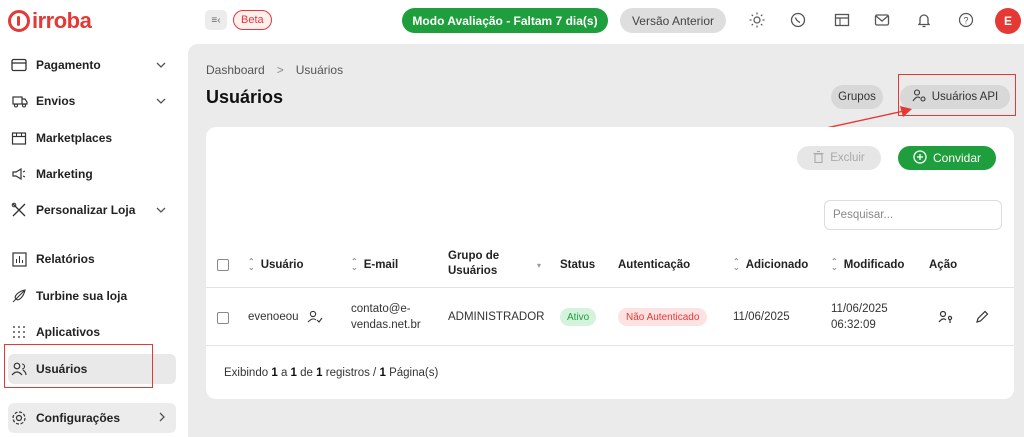  I want to click on sun-icon, so click(757, 20).